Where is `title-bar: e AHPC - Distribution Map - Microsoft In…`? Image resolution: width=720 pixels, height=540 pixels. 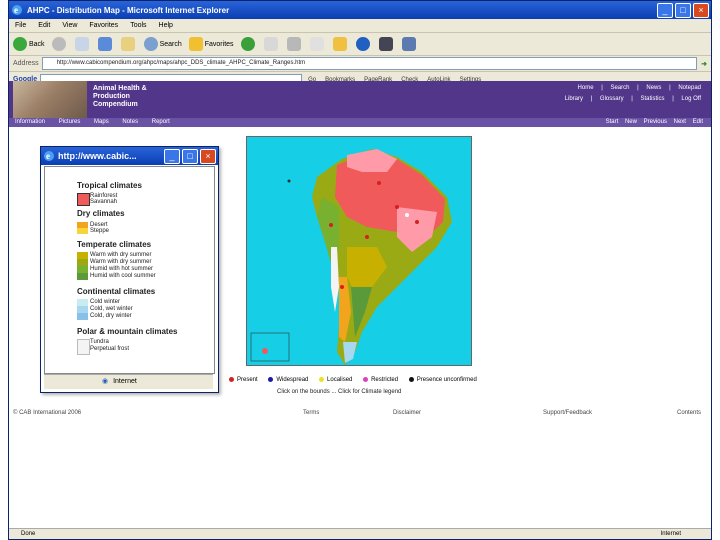 title-bar: e AHPC - Distribution Map - Microsoft In… is located at coordinates (360, 10).